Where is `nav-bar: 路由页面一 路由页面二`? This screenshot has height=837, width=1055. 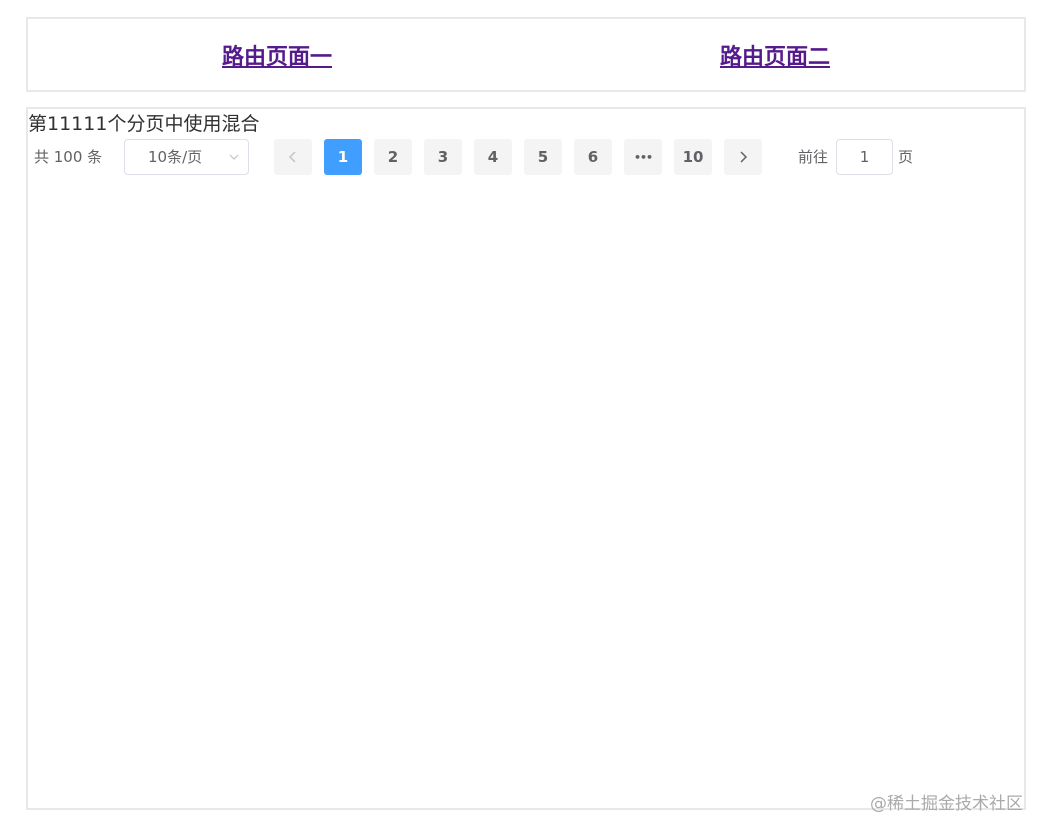
nav-bar: 路由页面一 路由页面二 is located at coordinates (526, 54).